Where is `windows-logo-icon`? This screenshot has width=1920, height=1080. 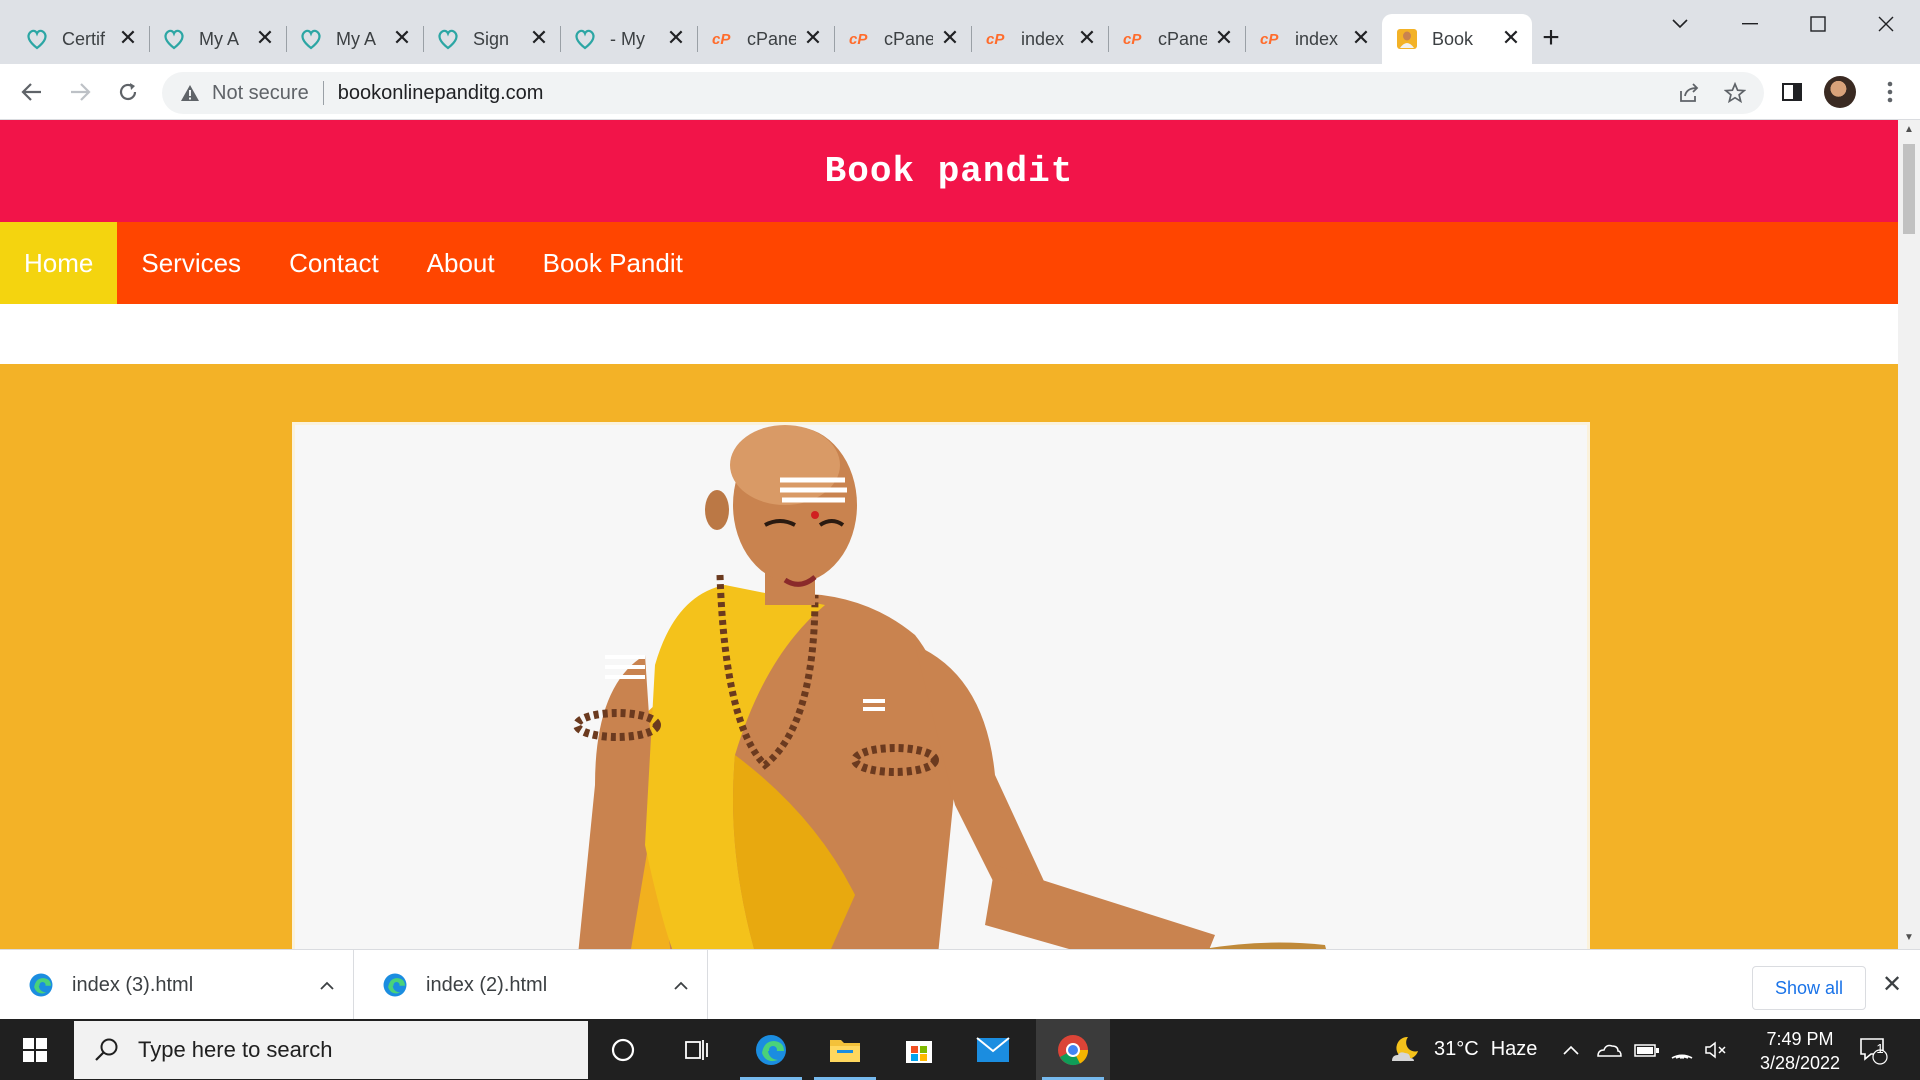
windows-logo-icon is located at coordinates (35, 1049).